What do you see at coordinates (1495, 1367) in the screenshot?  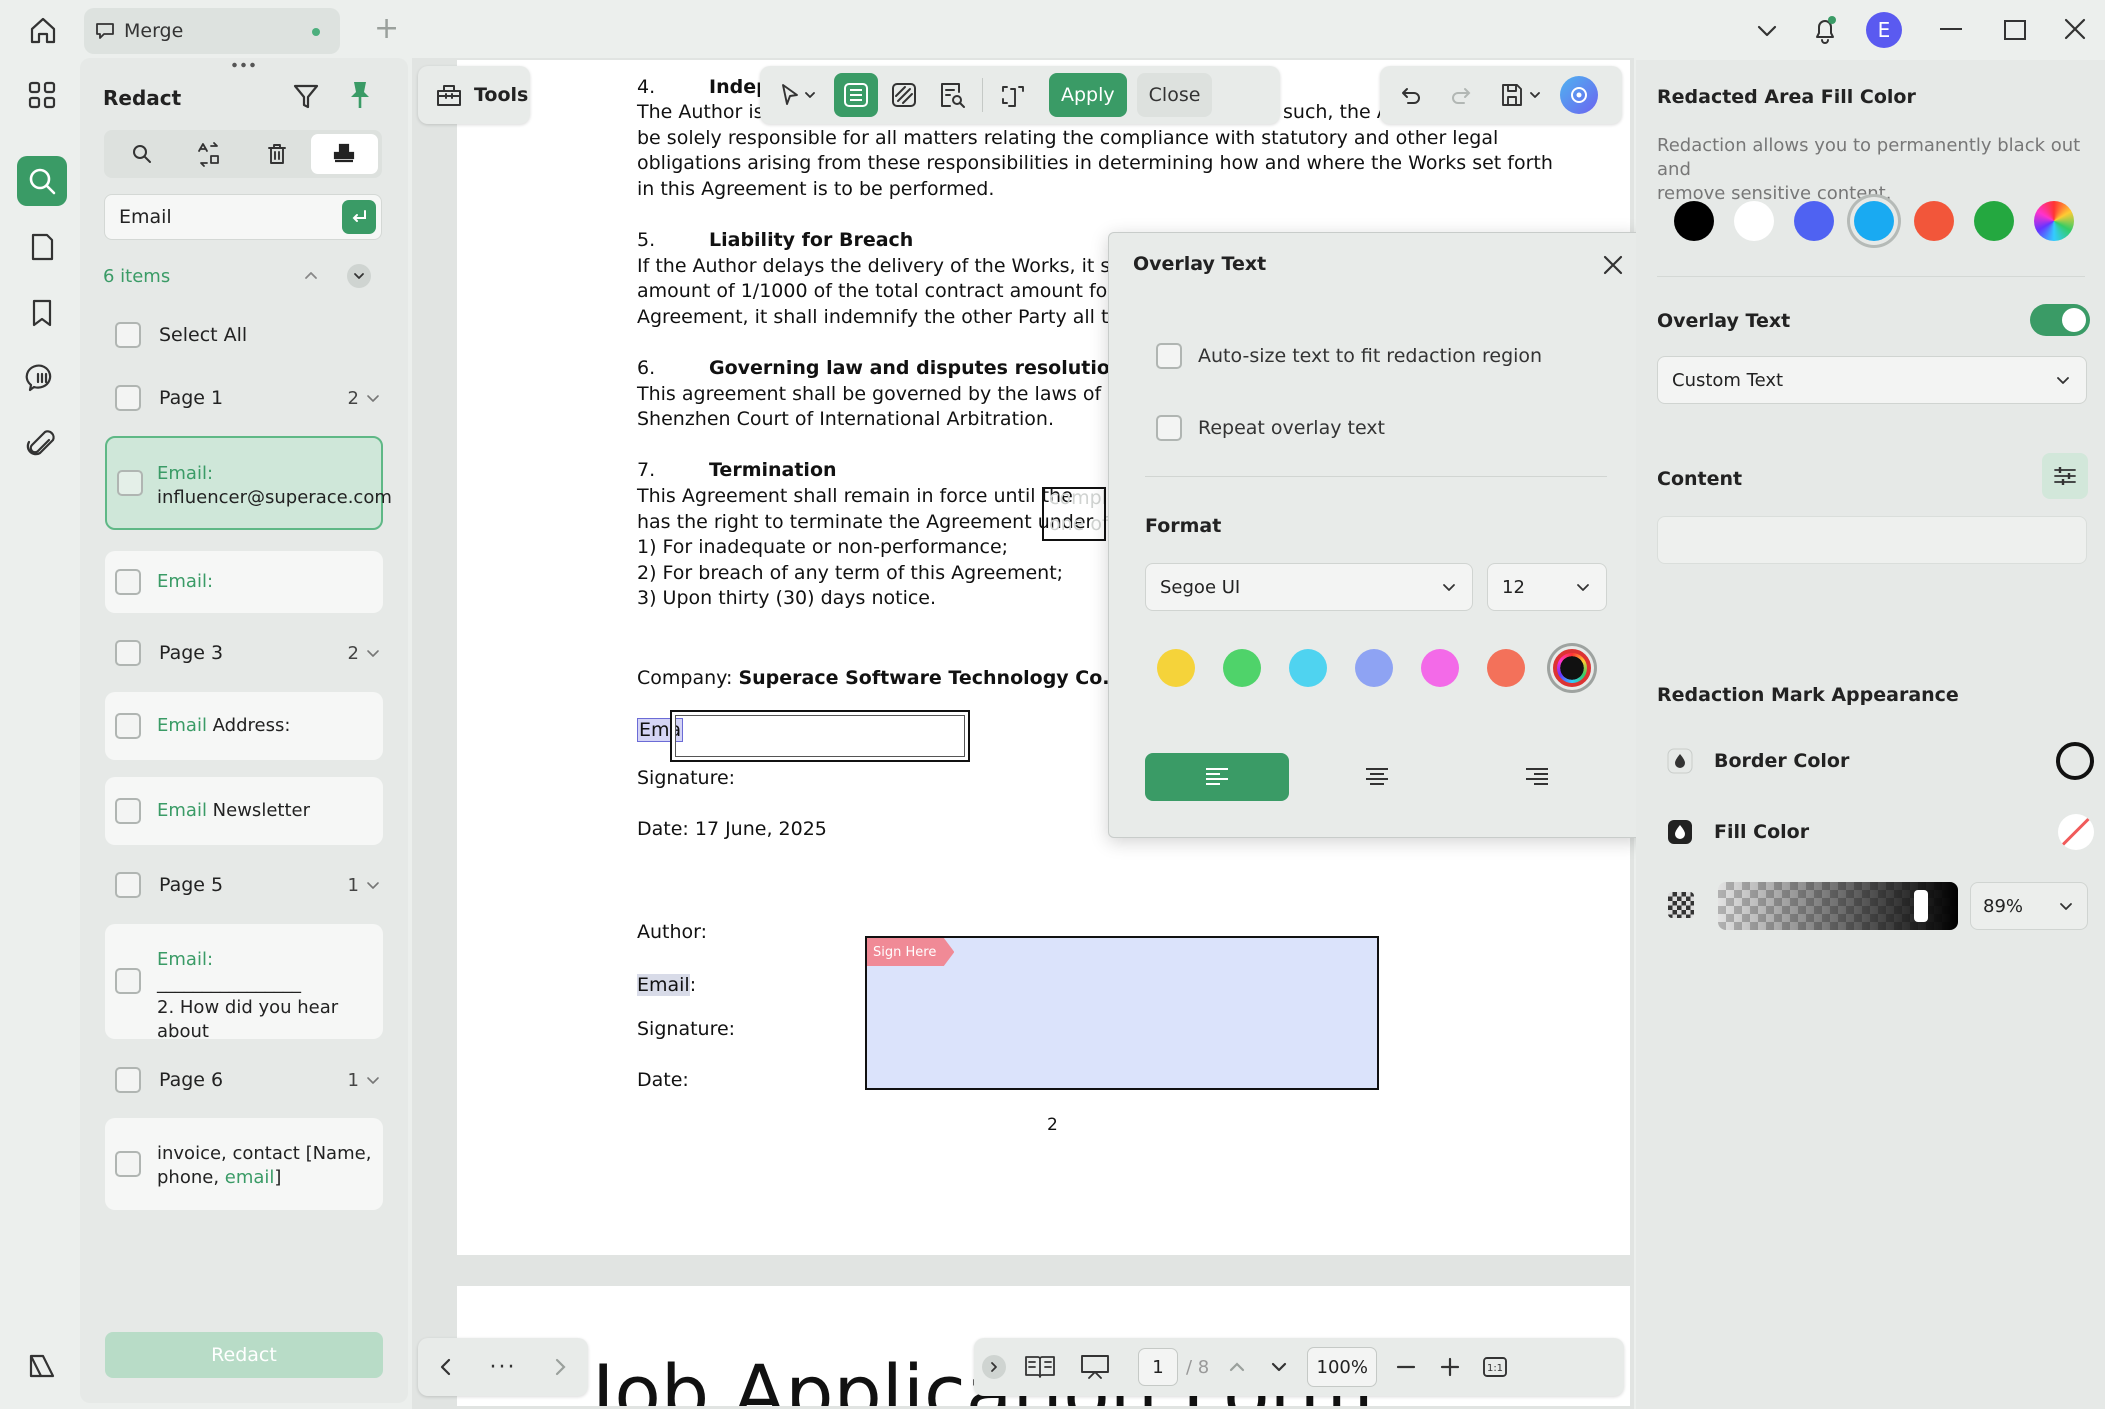 I see `actual-size-icon: 1:1` at bounding box center [1495, 1367].